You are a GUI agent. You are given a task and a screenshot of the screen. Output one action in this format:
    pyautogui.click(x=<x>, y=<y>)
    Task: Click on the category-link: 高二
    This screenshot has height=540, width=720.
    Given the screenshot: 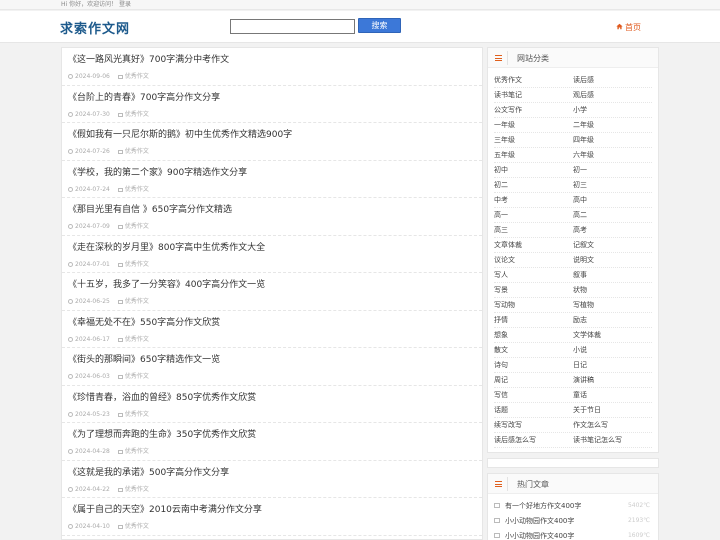 What is the action you would take?
    pyautogui.click(x=612, y=215)
    